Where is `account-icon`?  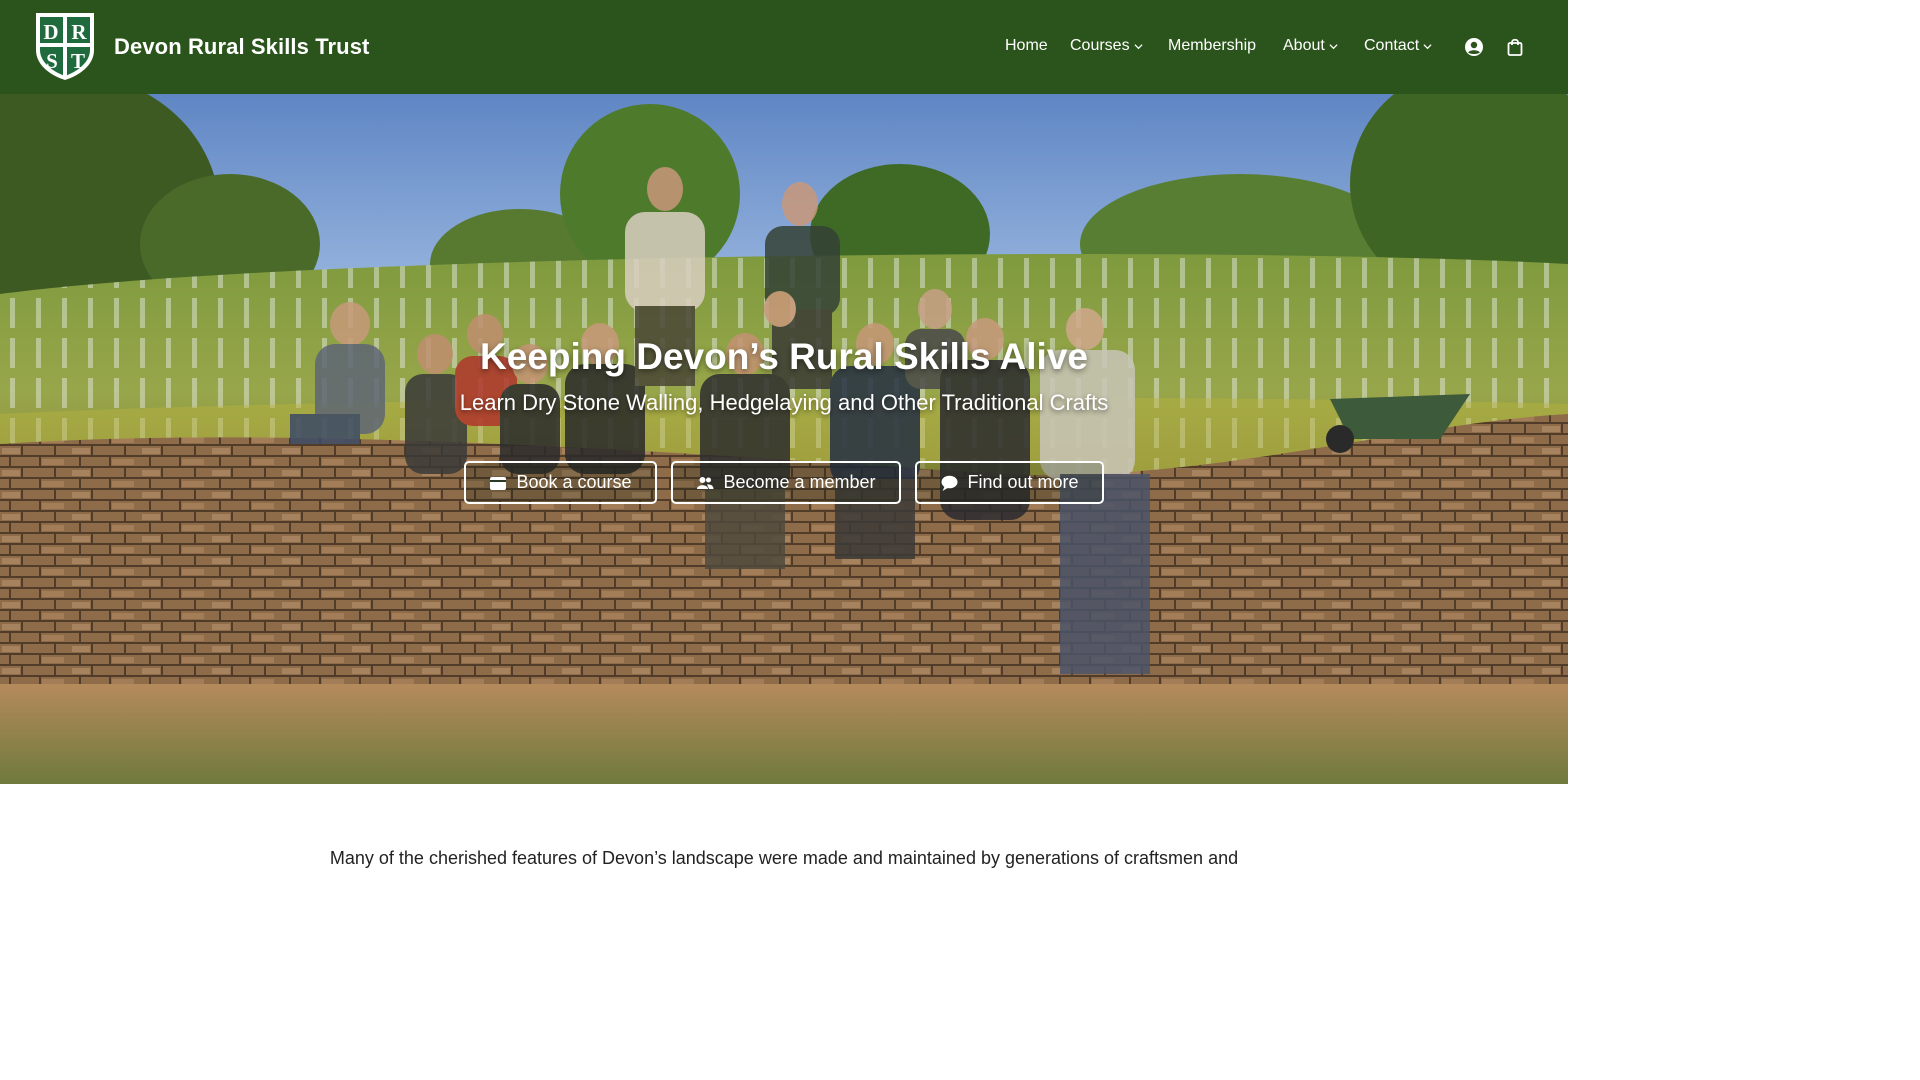
account-icon is located at coordinates (1474, 47).